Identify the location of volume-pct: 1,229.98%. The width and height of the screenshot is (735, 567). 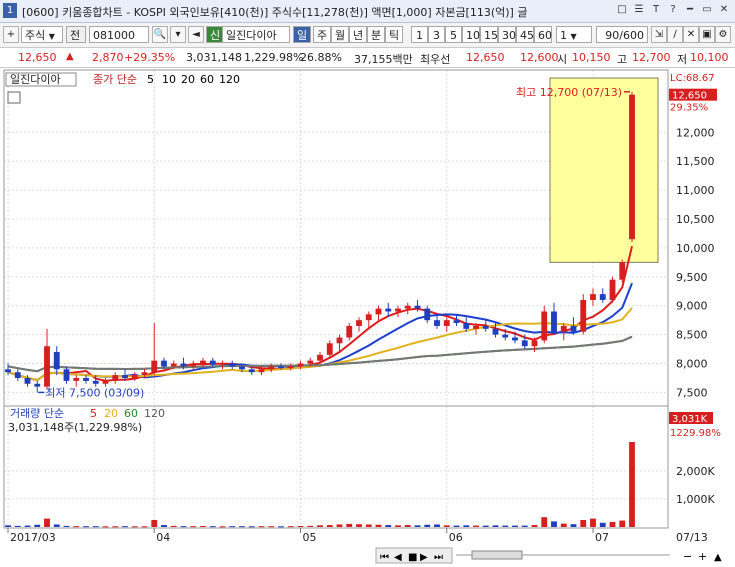
(274, 57).